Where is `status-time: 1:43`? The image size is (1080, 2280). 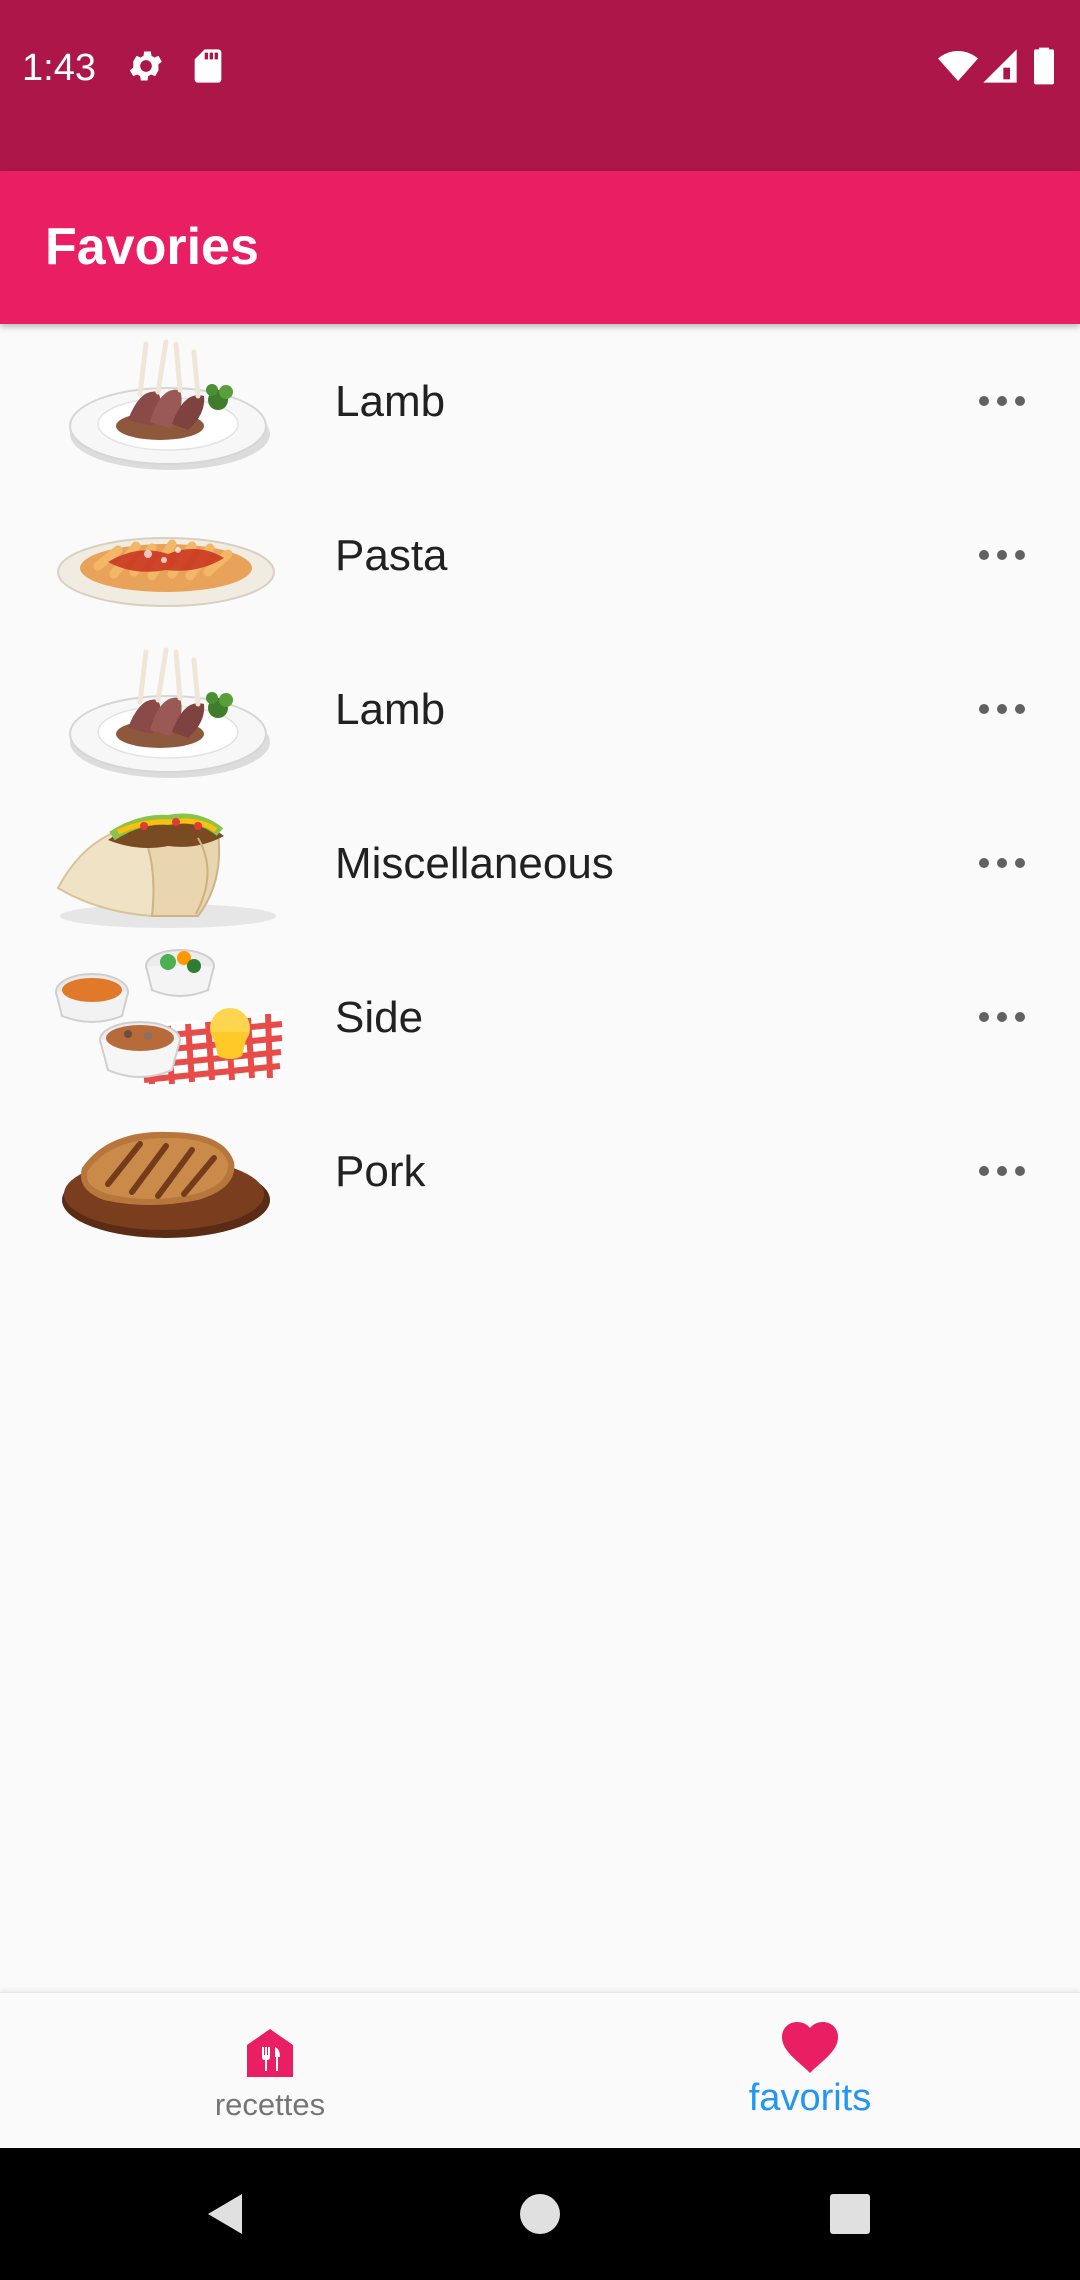
status-time: 1:43 is located at coordinates (59, 68).